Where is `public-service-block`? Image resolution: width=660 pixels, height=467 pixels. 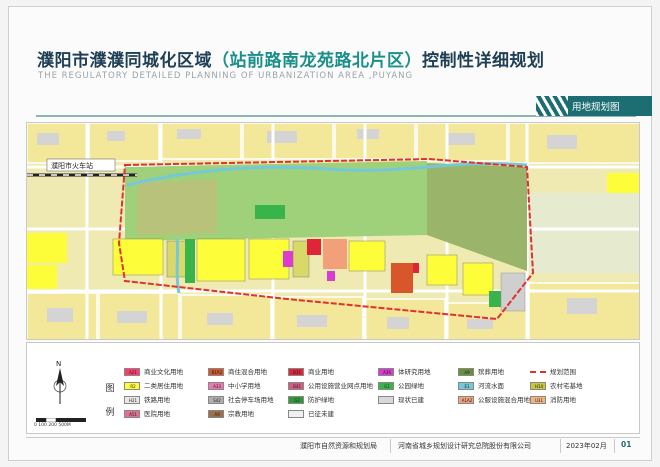 public-service-block is located at coordinates (335, 254).